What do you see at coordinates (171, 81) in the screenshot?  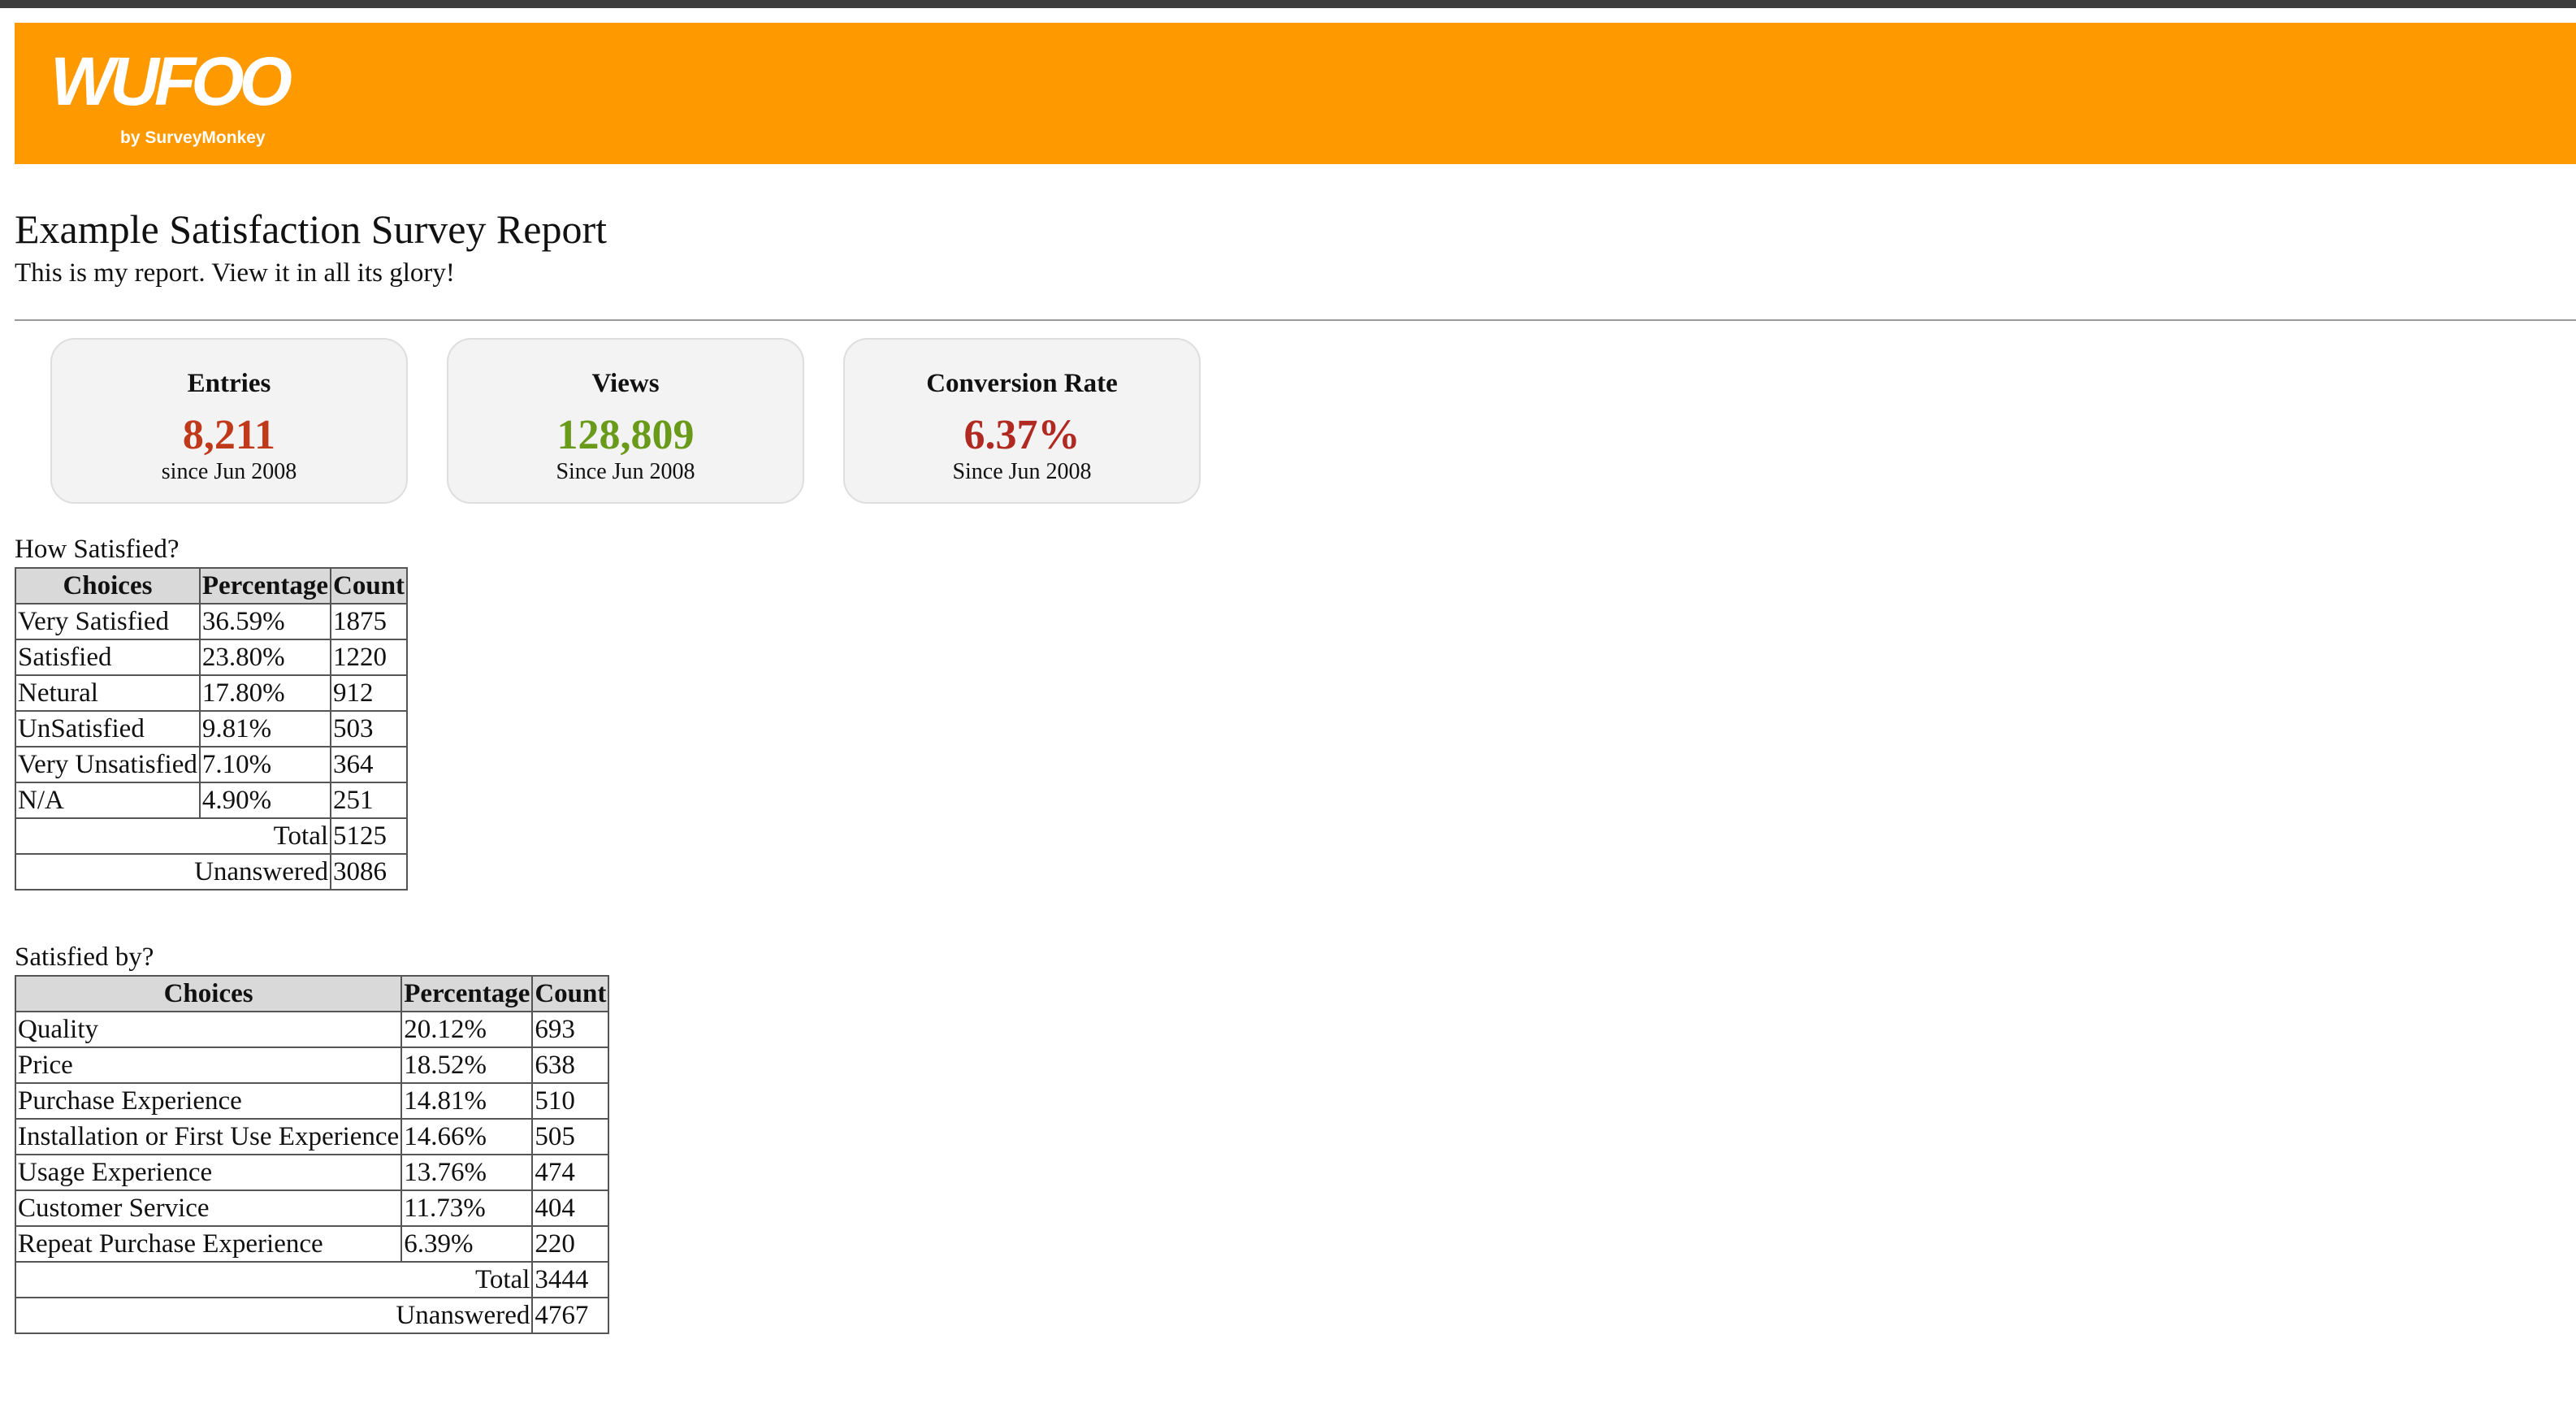 I see `logo-wordmark: WUFOO` at bounding box center [171, 81].